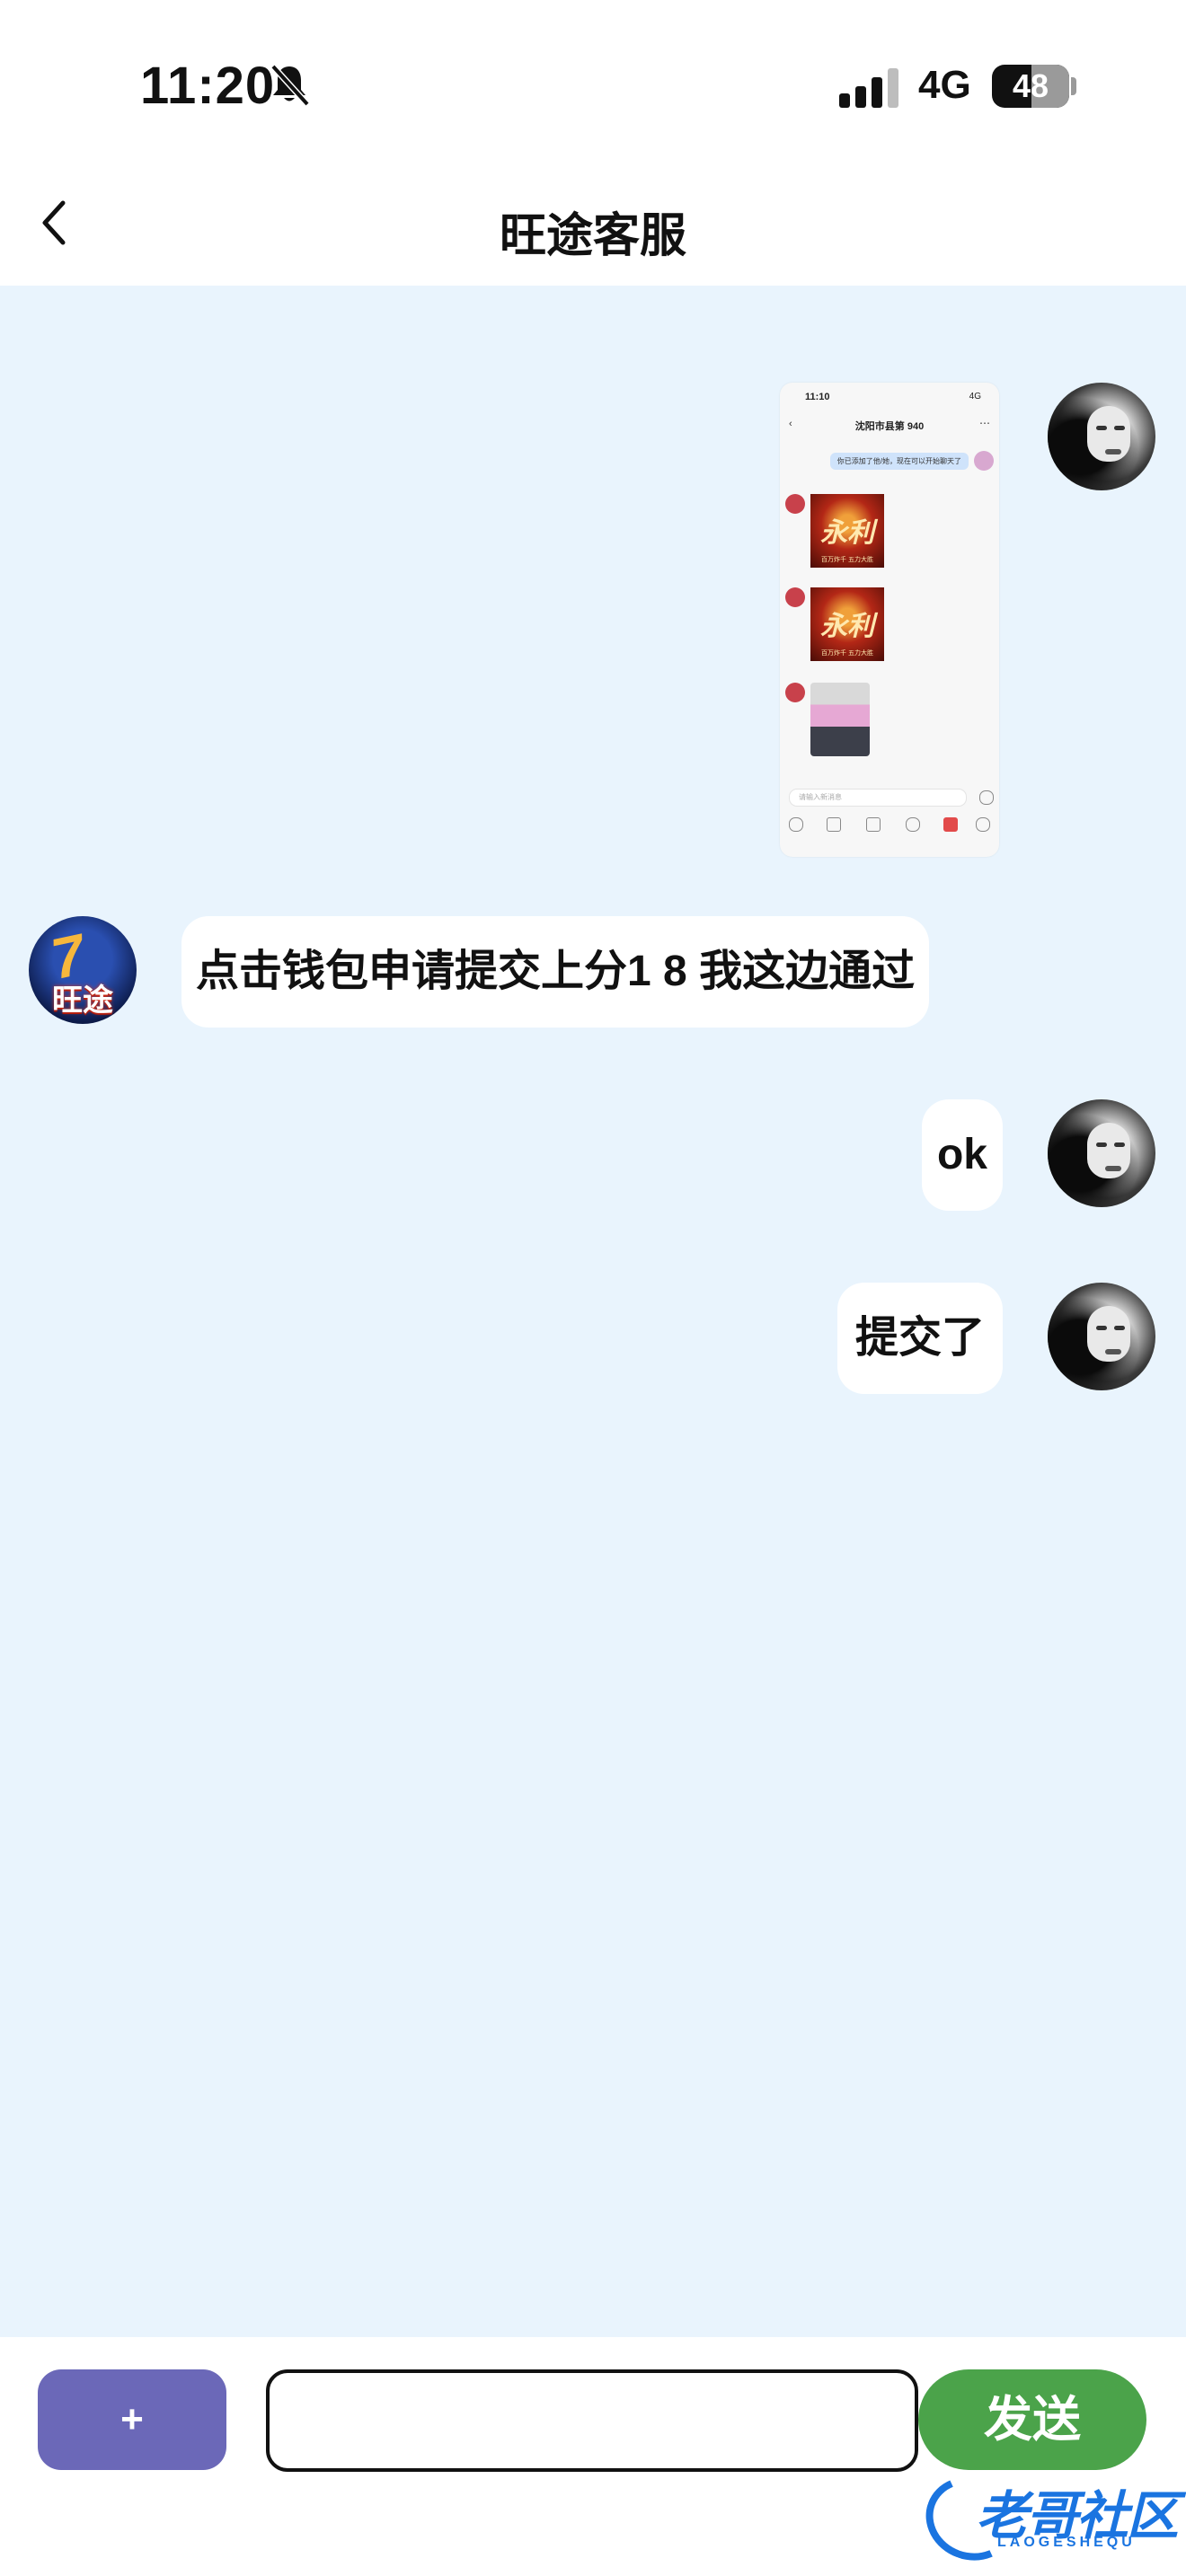  What do you see at coordinates (1066, 2542) in the screenshot?
I see `watermark-subtext: LAOGESHEQU` at bounding box center [1066, 2542].